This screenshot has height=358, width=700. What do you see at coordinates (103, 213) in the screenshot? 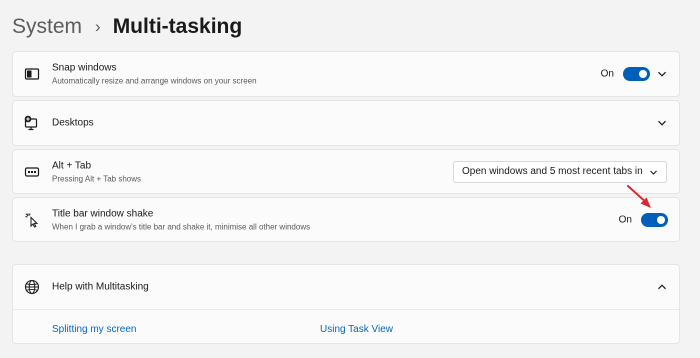
I see `setting-title: Title bar window shake` at bounding box center [103, 213].